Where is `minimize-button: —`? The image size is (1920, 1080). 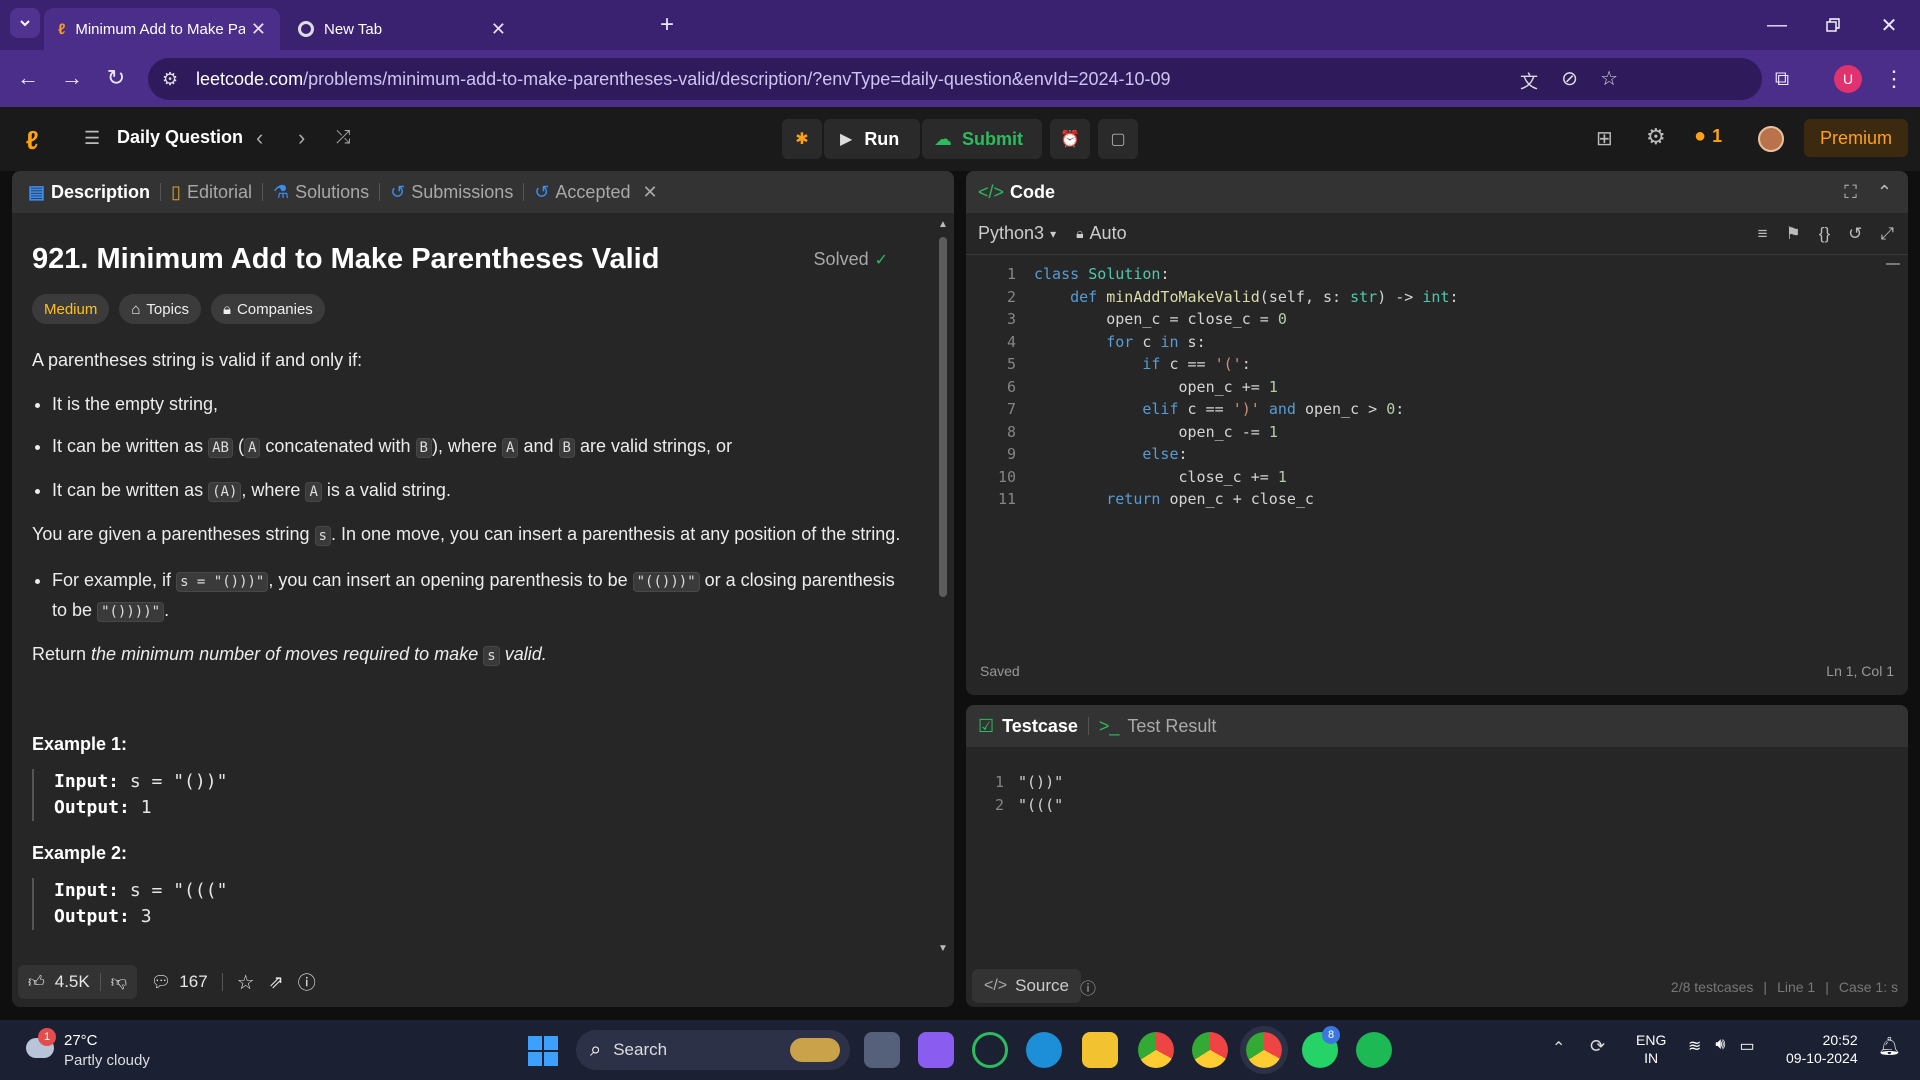 minimize-button: — is located at coordinates (1777, 25).